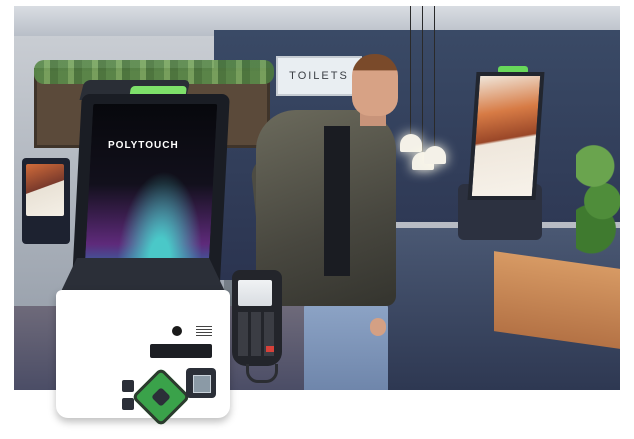 This screenshot has height=439, width=634. What do you see at coordinates (598, 194) in the screenshot?
I see `potted-plant` at bounding box center [598, 194].